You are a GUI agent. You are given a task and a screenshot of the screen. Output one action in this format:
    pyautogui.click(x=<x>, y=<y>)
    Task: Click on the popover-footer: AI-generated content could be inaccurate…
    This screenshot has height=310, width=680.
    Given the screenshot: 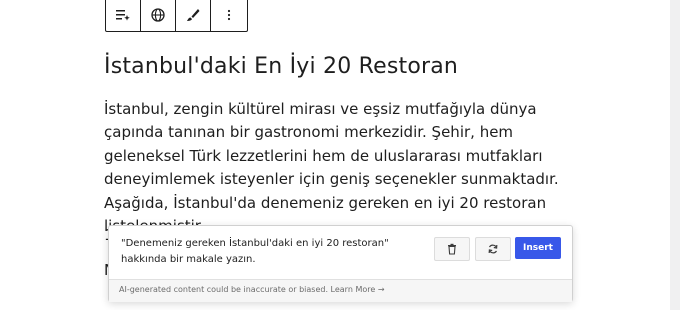 What is the action you would take?
    pyautogui.click(x=340, y=290)
    